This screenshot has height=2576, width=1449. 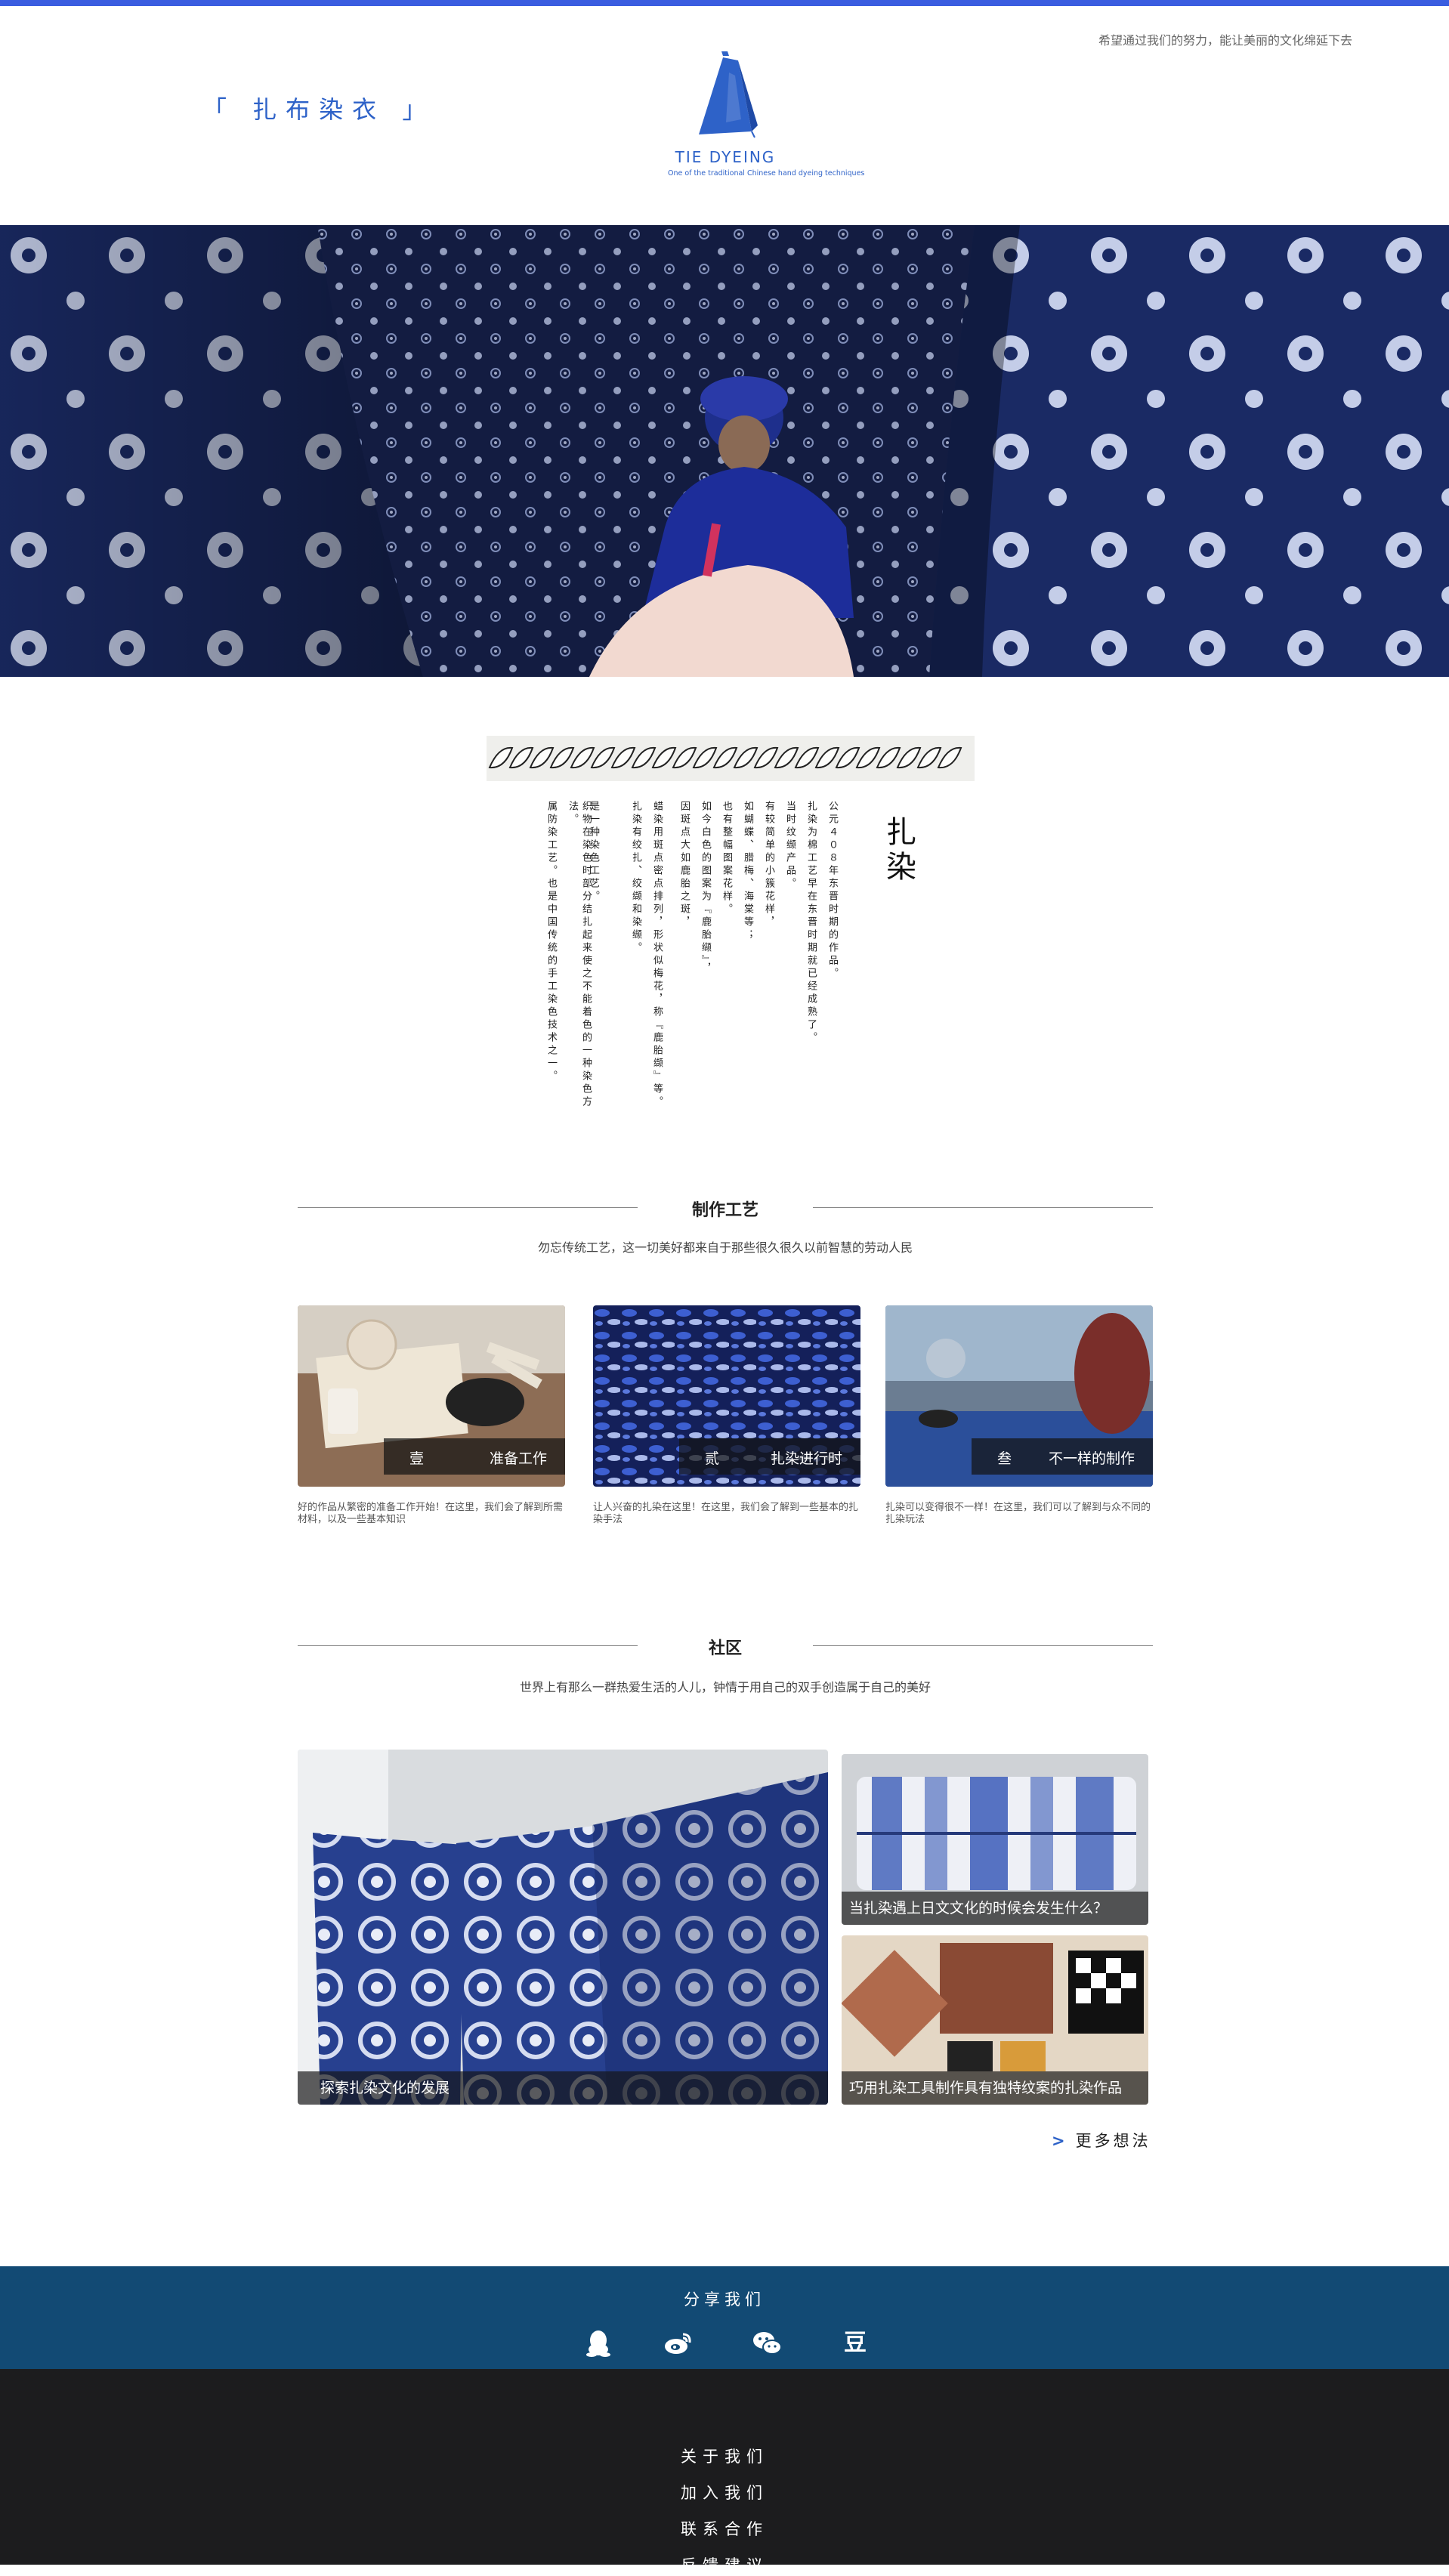 What do you see at coordinates (579, 955) in the screenshot?
I see `poem-column: 织物在染色时部分结扎起来使之不能着色的一种染色方法。` at bounding box center [579, 955].